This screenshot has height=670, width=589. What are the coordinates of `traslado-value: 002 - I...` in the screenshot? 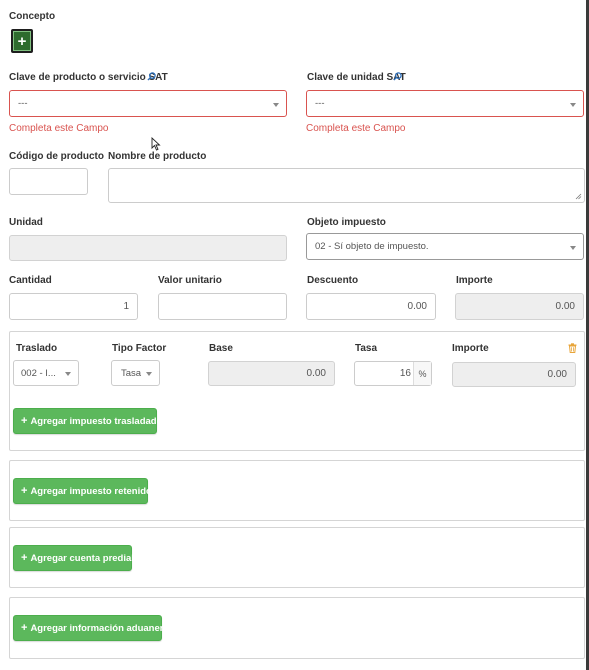 It's located at (38, 373).